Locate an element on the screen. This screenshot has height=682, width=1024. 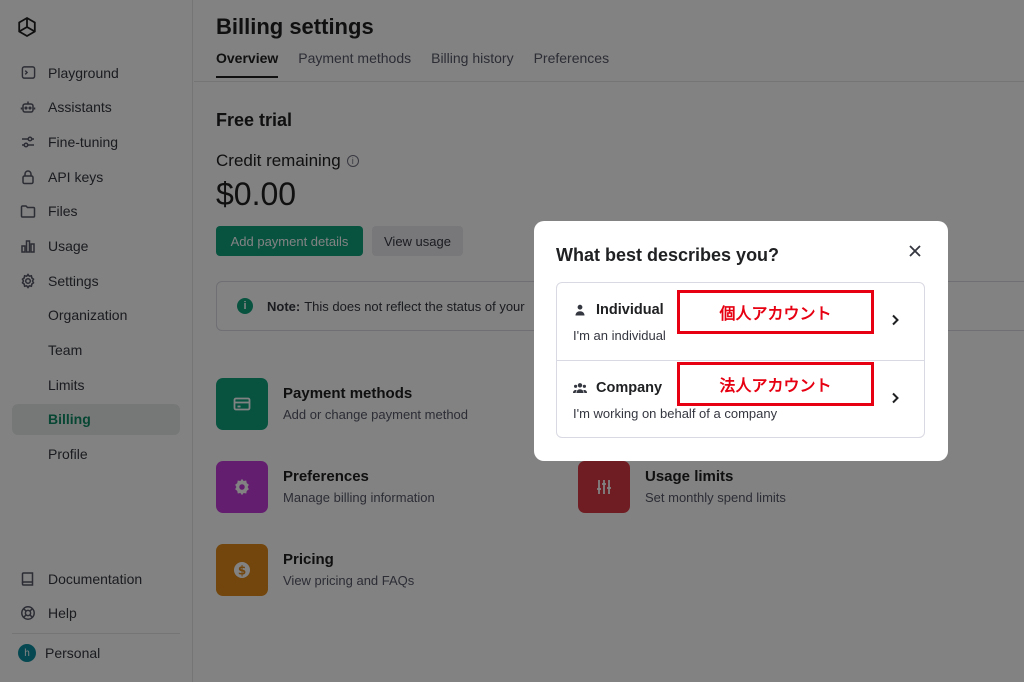
option-title: Company is located at coordinates (629, 388).